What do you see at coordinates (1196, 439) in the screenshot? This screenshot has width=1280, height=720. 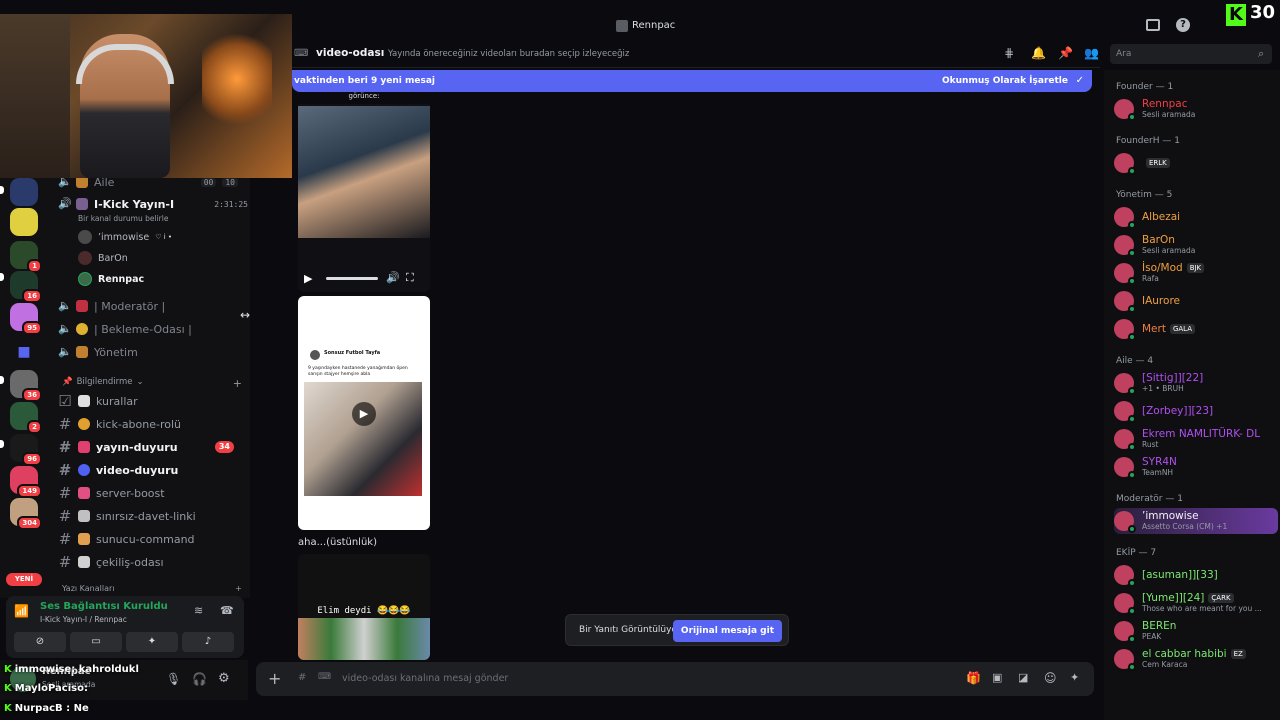 I see `member-item: Ekrem NAMLITÜRK- DL Rust` at bounding box center [1196, 439].